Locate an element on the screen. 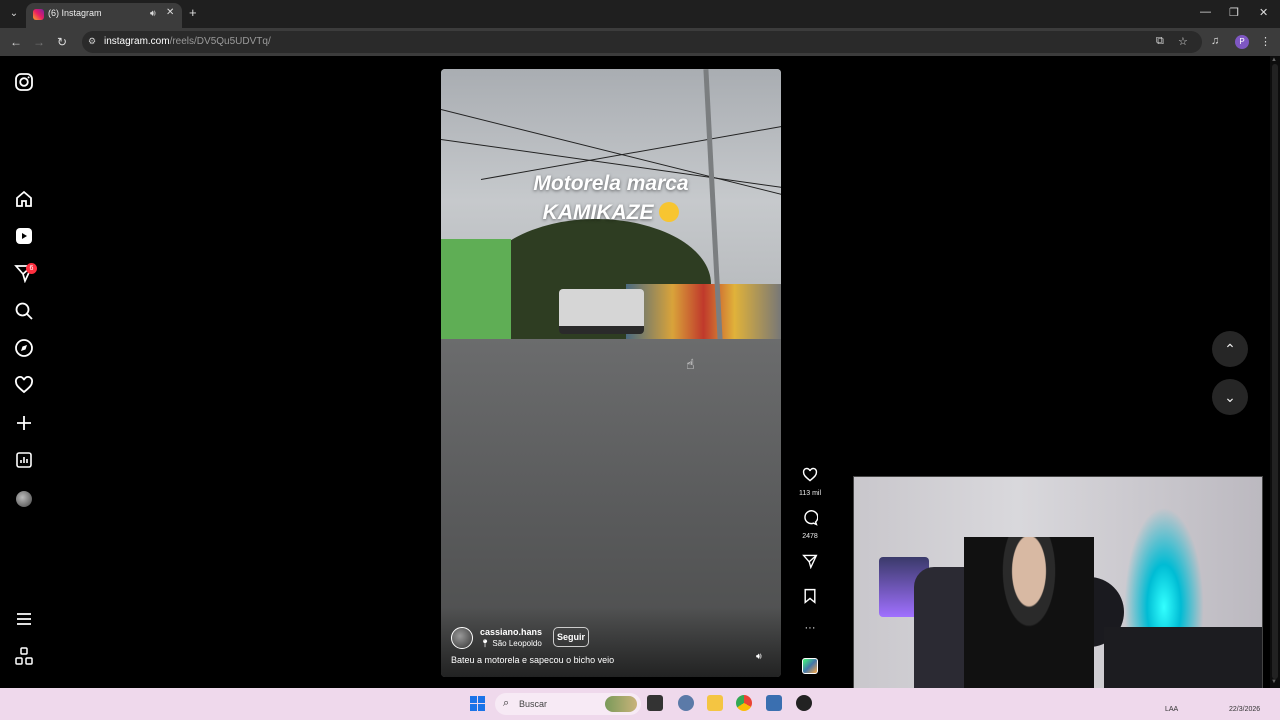 Image resolution: width=1280 pixels, height=720 pixels. file-explorer-icon is located at coordinates (715, 703).